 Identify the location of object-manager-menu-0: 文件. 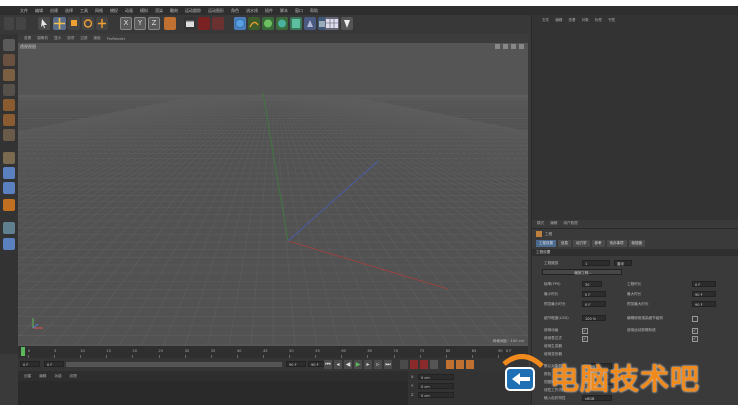
(545, 20).